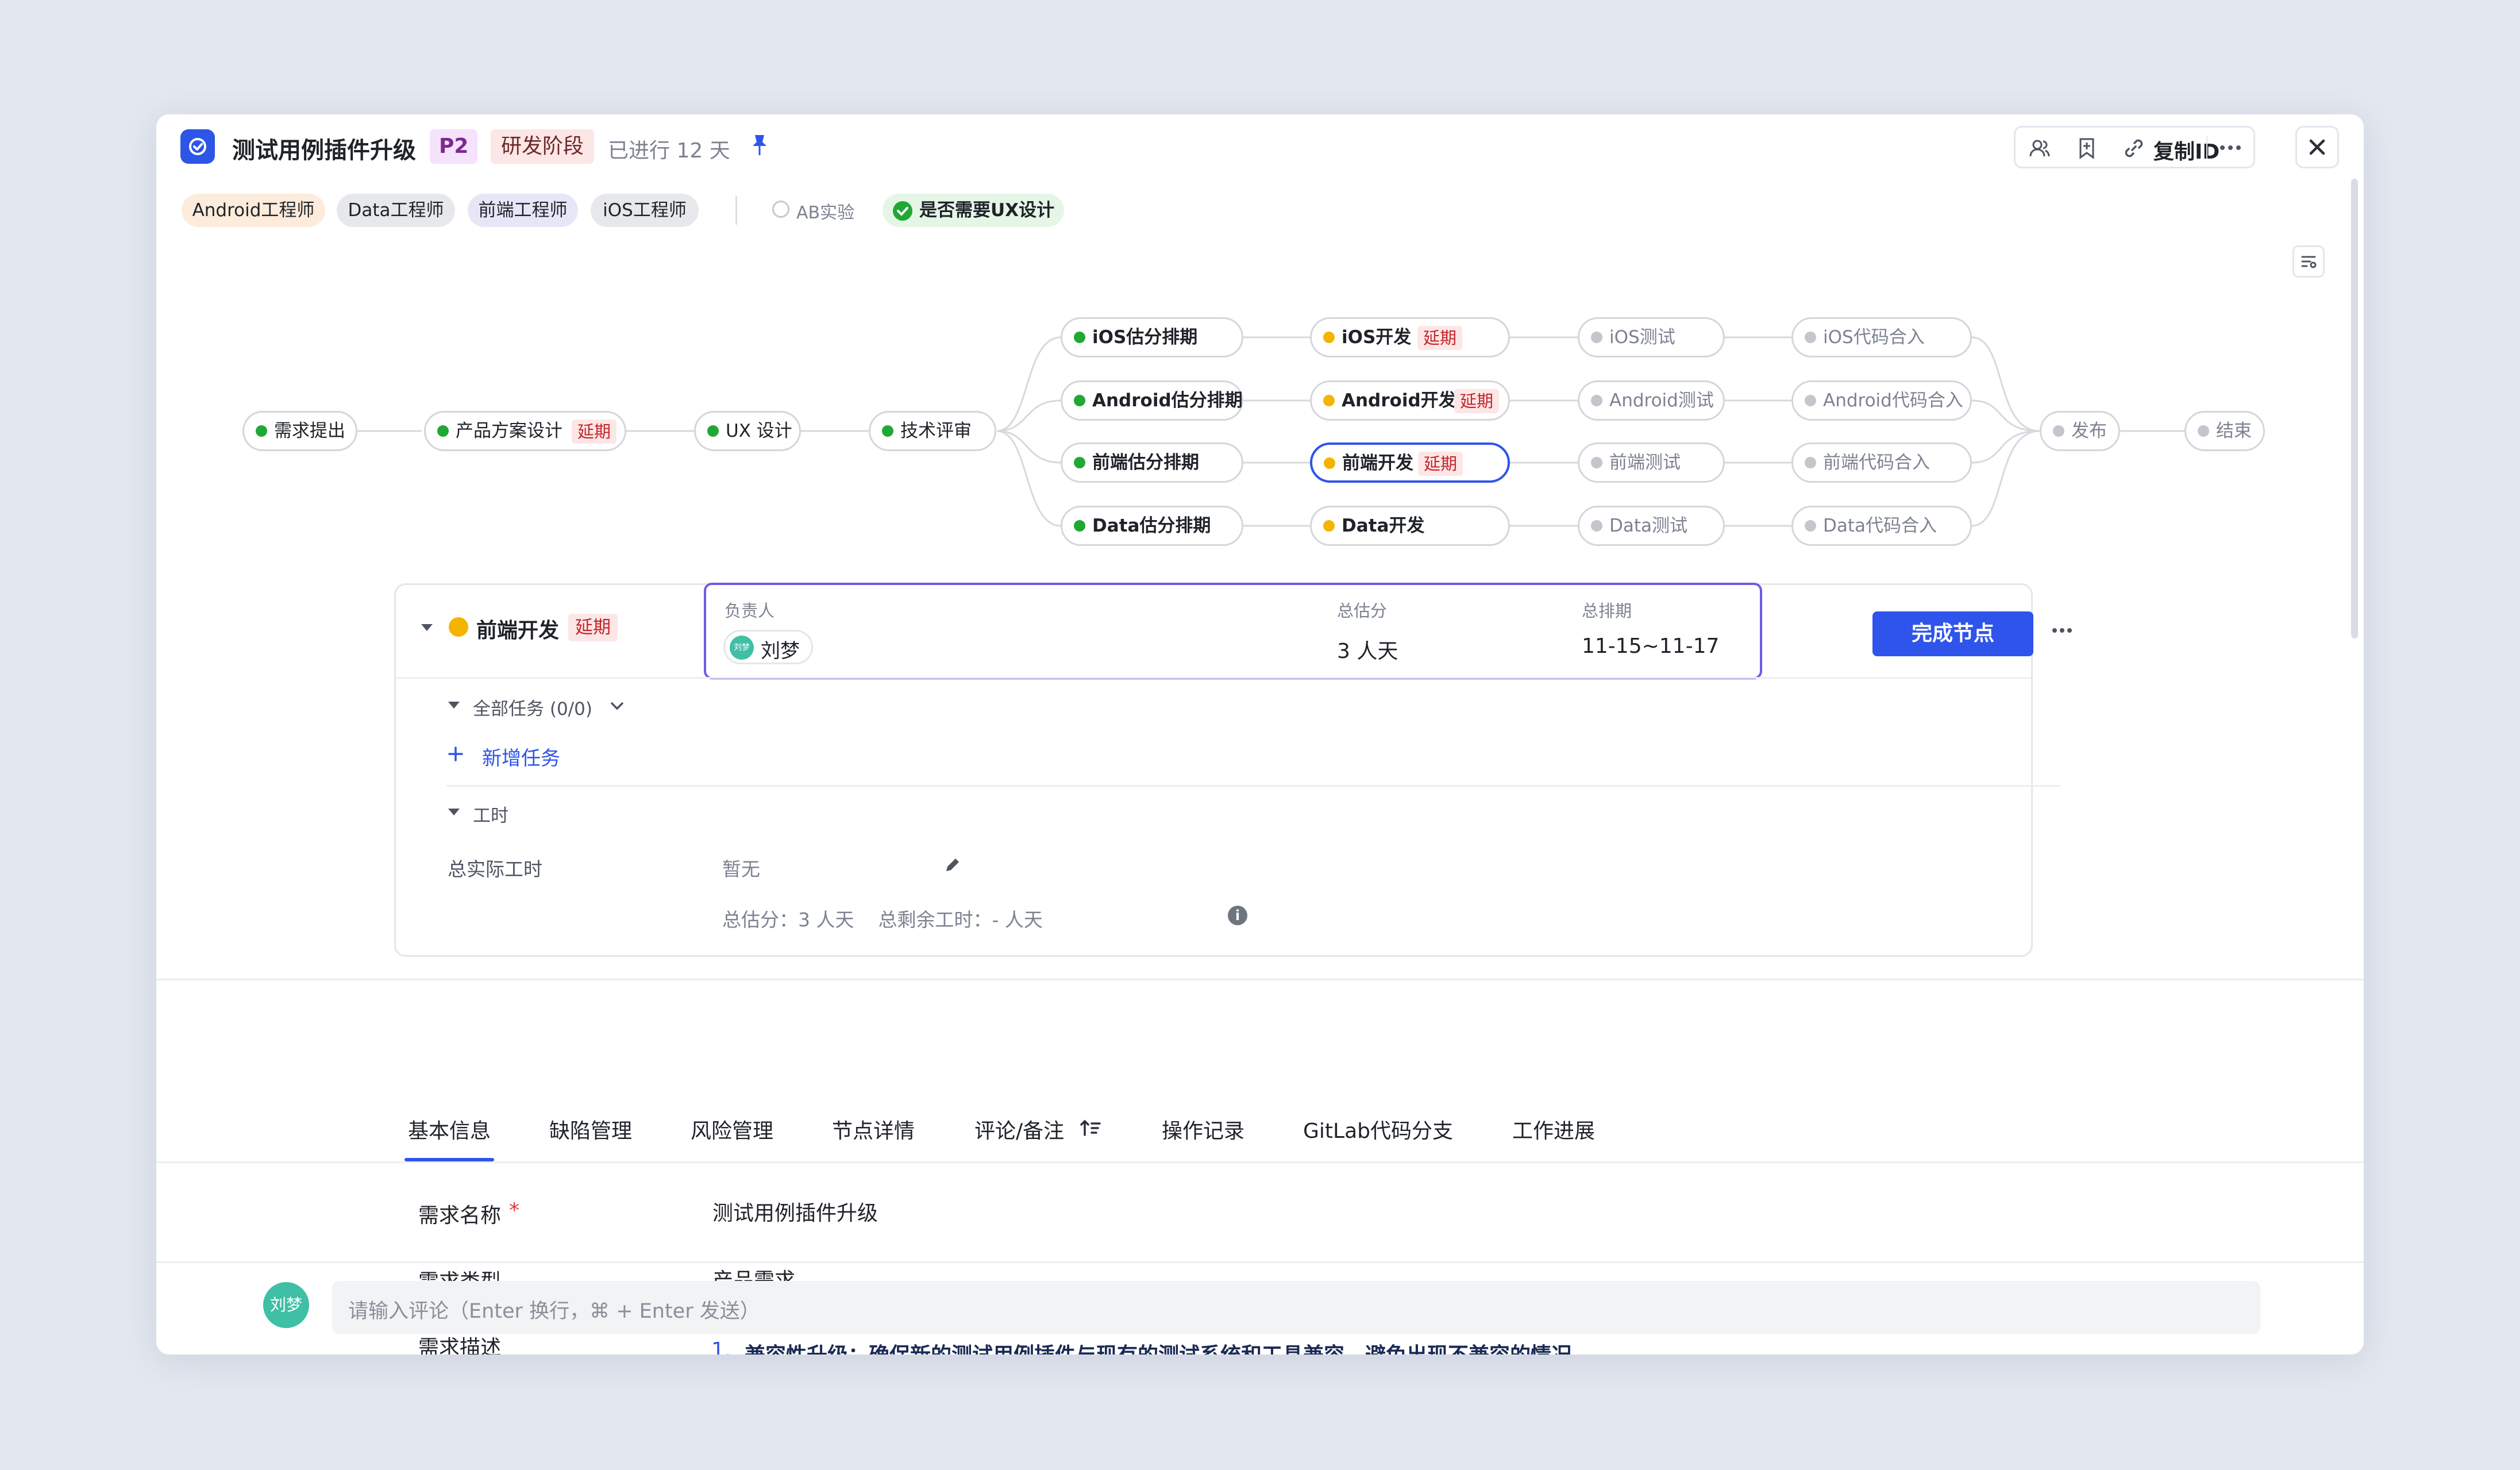  What do you see at coordinates (554, 1311) in the screenshot?
I see `comment-placeholder: 请输入评论（Enter 换行，⌘ + Enter 发送）` at bounding box center [554, 1311].